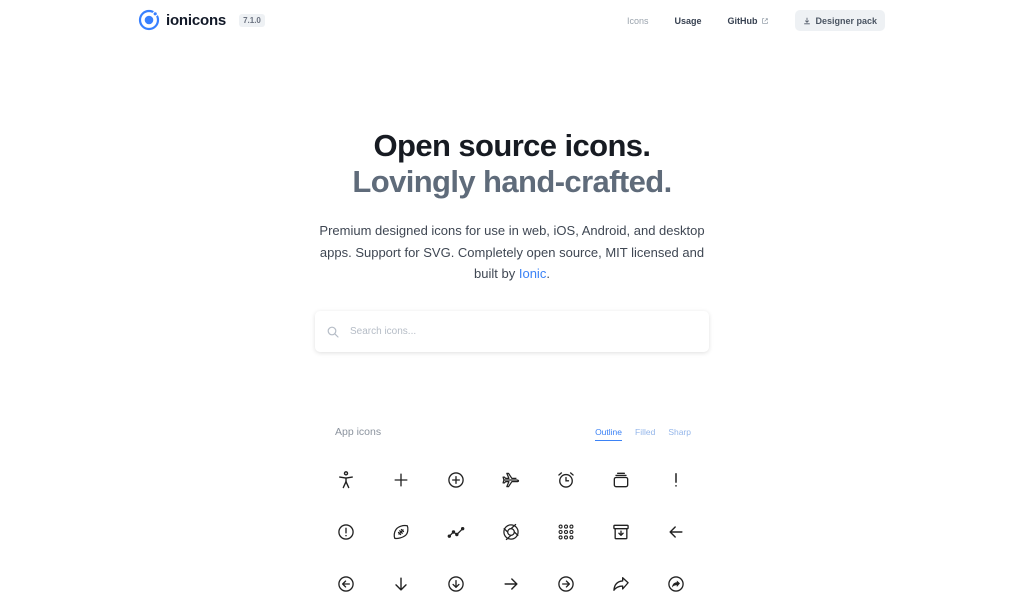 Image resolution: width=1024 pixels, height=610 pixels. I want to click on brand-logo: ionicons 7.1.0, so click(201, 20).